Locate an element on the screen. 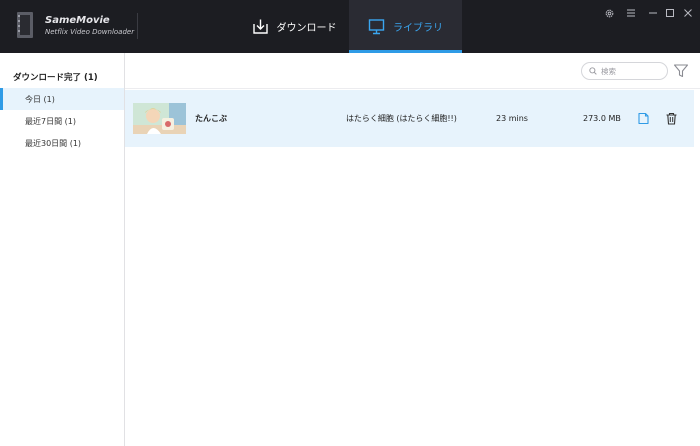  sidebar-header: ダウンロード完了 (1) is located at coordinates (55, 78).